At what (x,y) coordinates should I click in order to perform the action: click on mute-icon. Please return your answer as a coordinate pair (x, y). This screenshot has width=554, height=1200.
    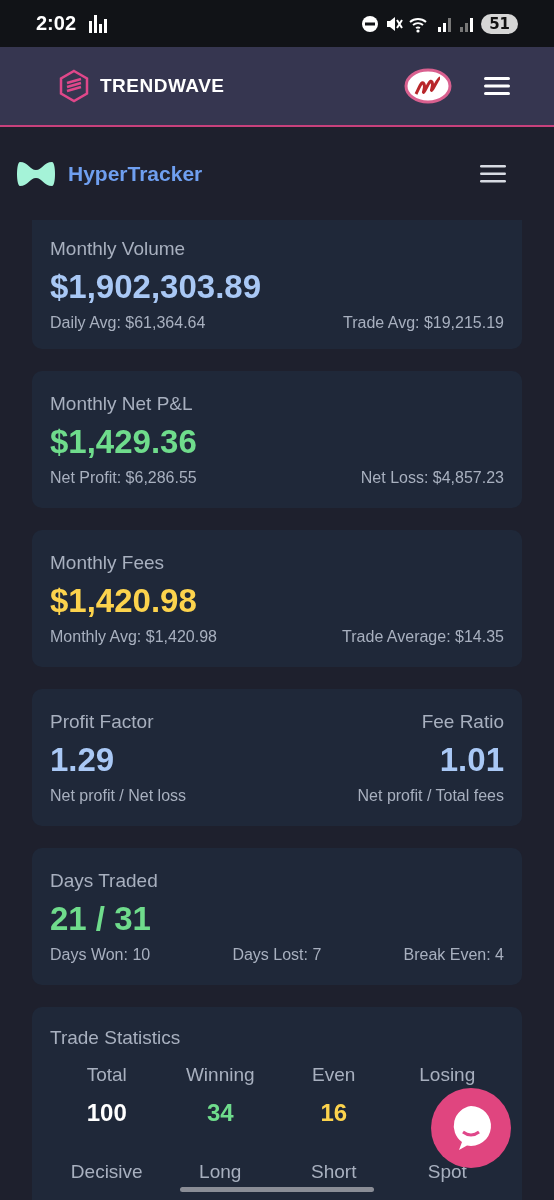
    Looking at the image, I should click on (394, 23).